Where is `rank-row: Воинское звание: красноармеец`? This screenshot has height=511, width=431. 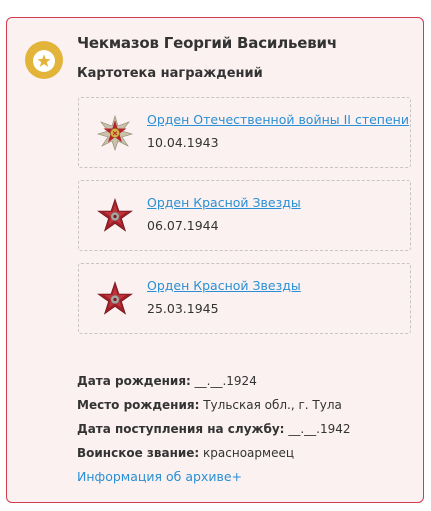
rank-row: Воинское звание: красноармеец is located at coordinates (185, 453).